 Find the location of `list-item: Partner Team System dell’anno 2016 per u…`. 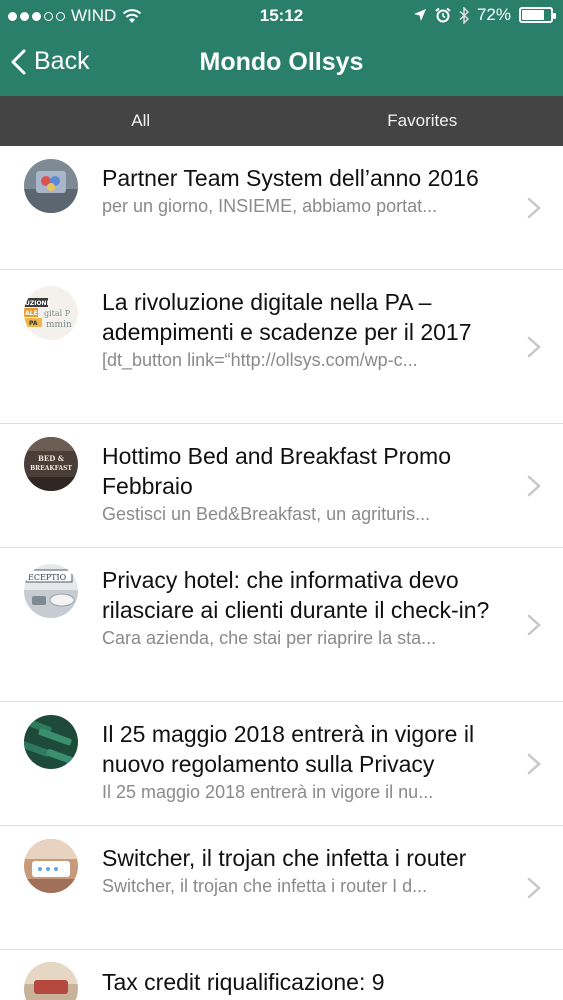

list-item: Partner Team System dell’anno 2016 per u… is located at coordinates (281, 208).